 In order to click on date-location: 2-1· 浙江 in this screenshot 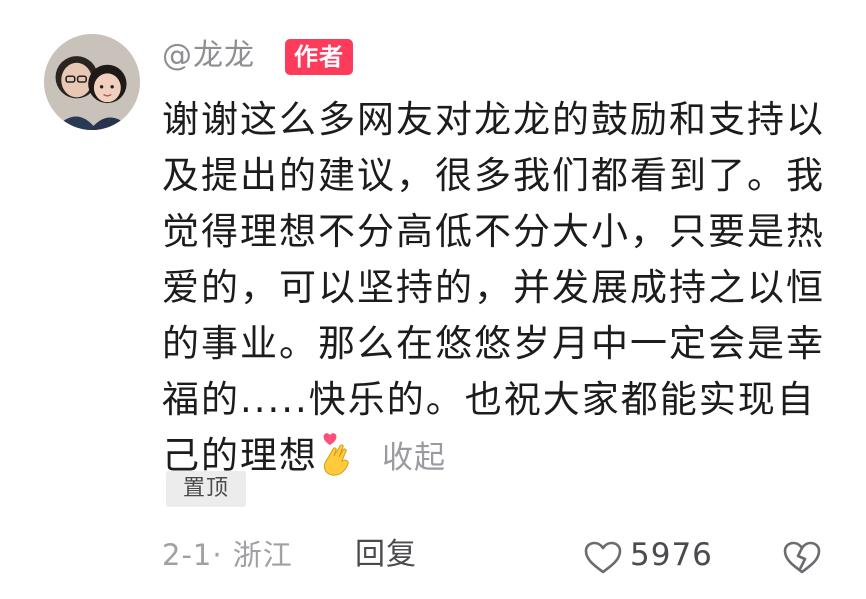, I will do `click(227, 555)`.